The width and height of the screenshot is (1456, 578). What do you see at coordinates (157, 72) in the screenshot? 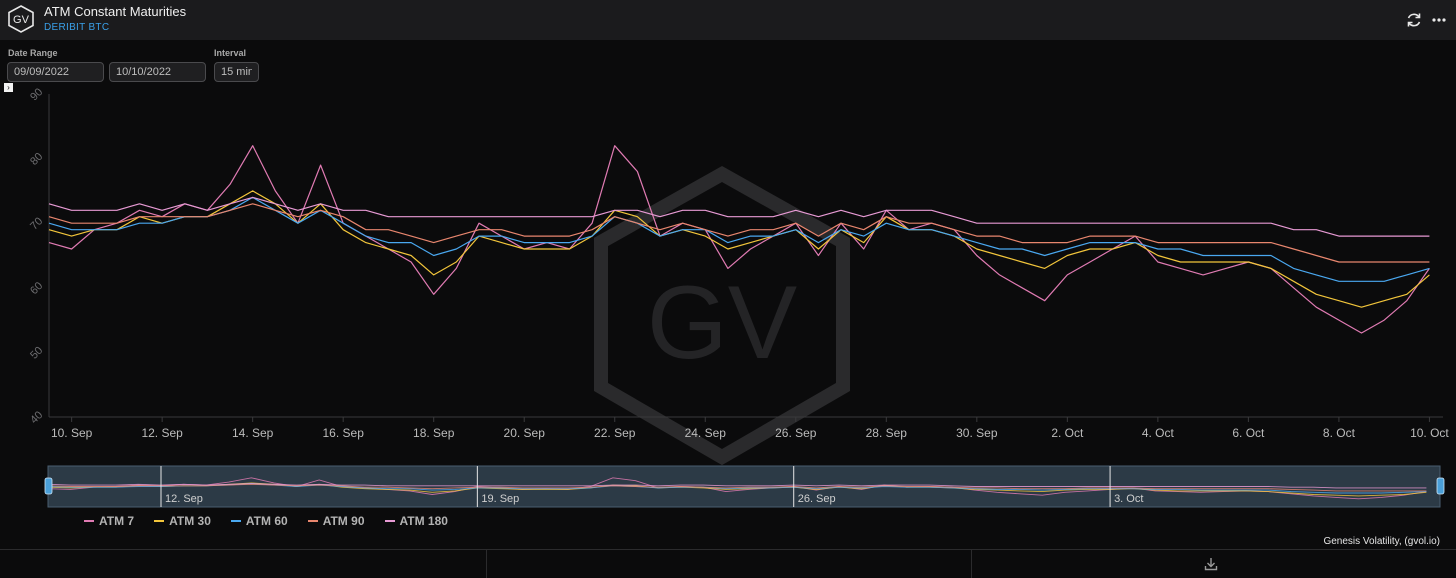
I see `end-date-input` at bounding box center [157, 72].